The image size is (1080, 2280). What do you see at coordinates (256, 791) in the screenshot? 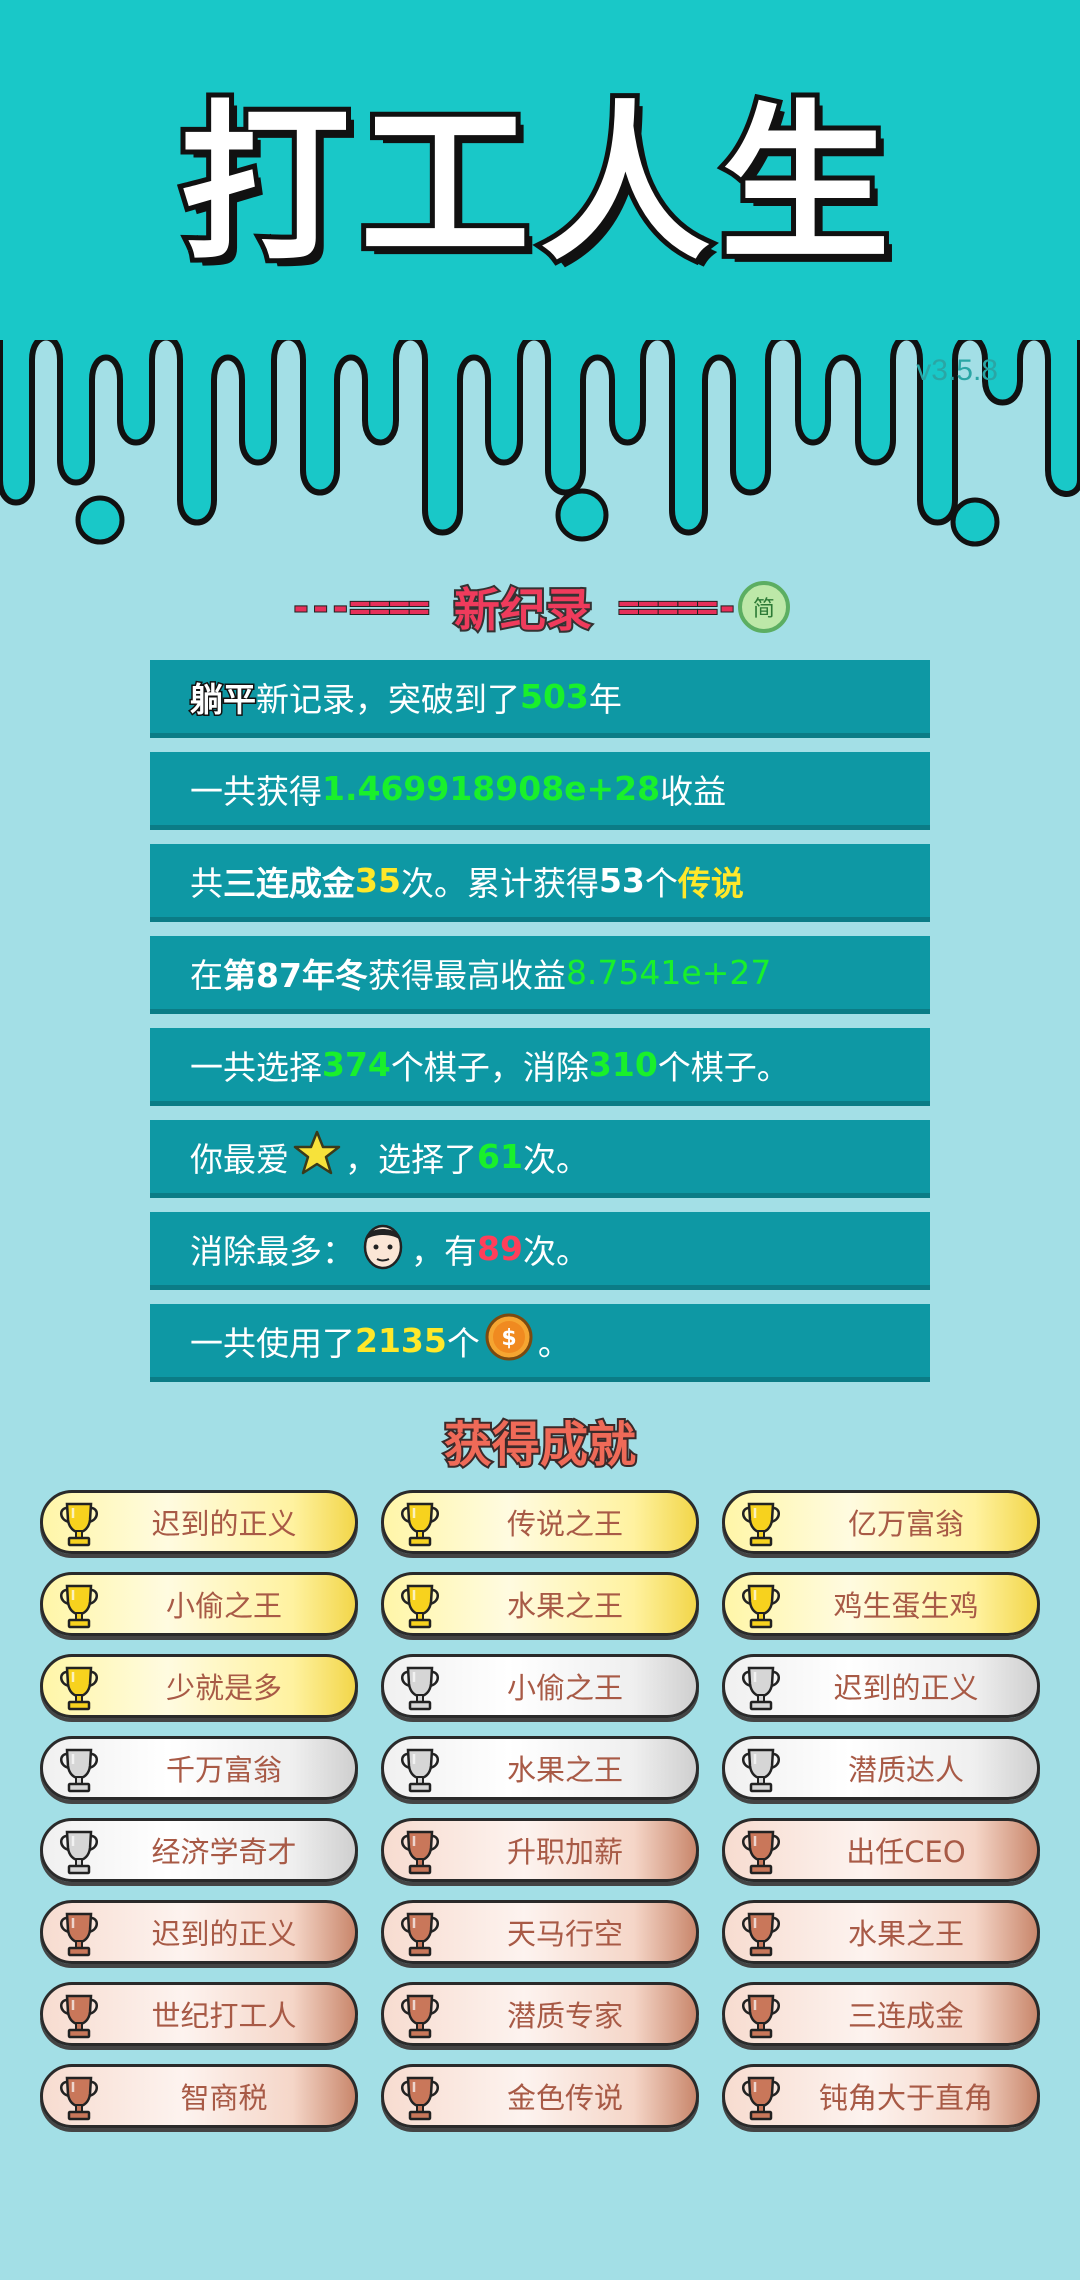
I see `record-text: 一共获得` at bounding box center [256, 791].